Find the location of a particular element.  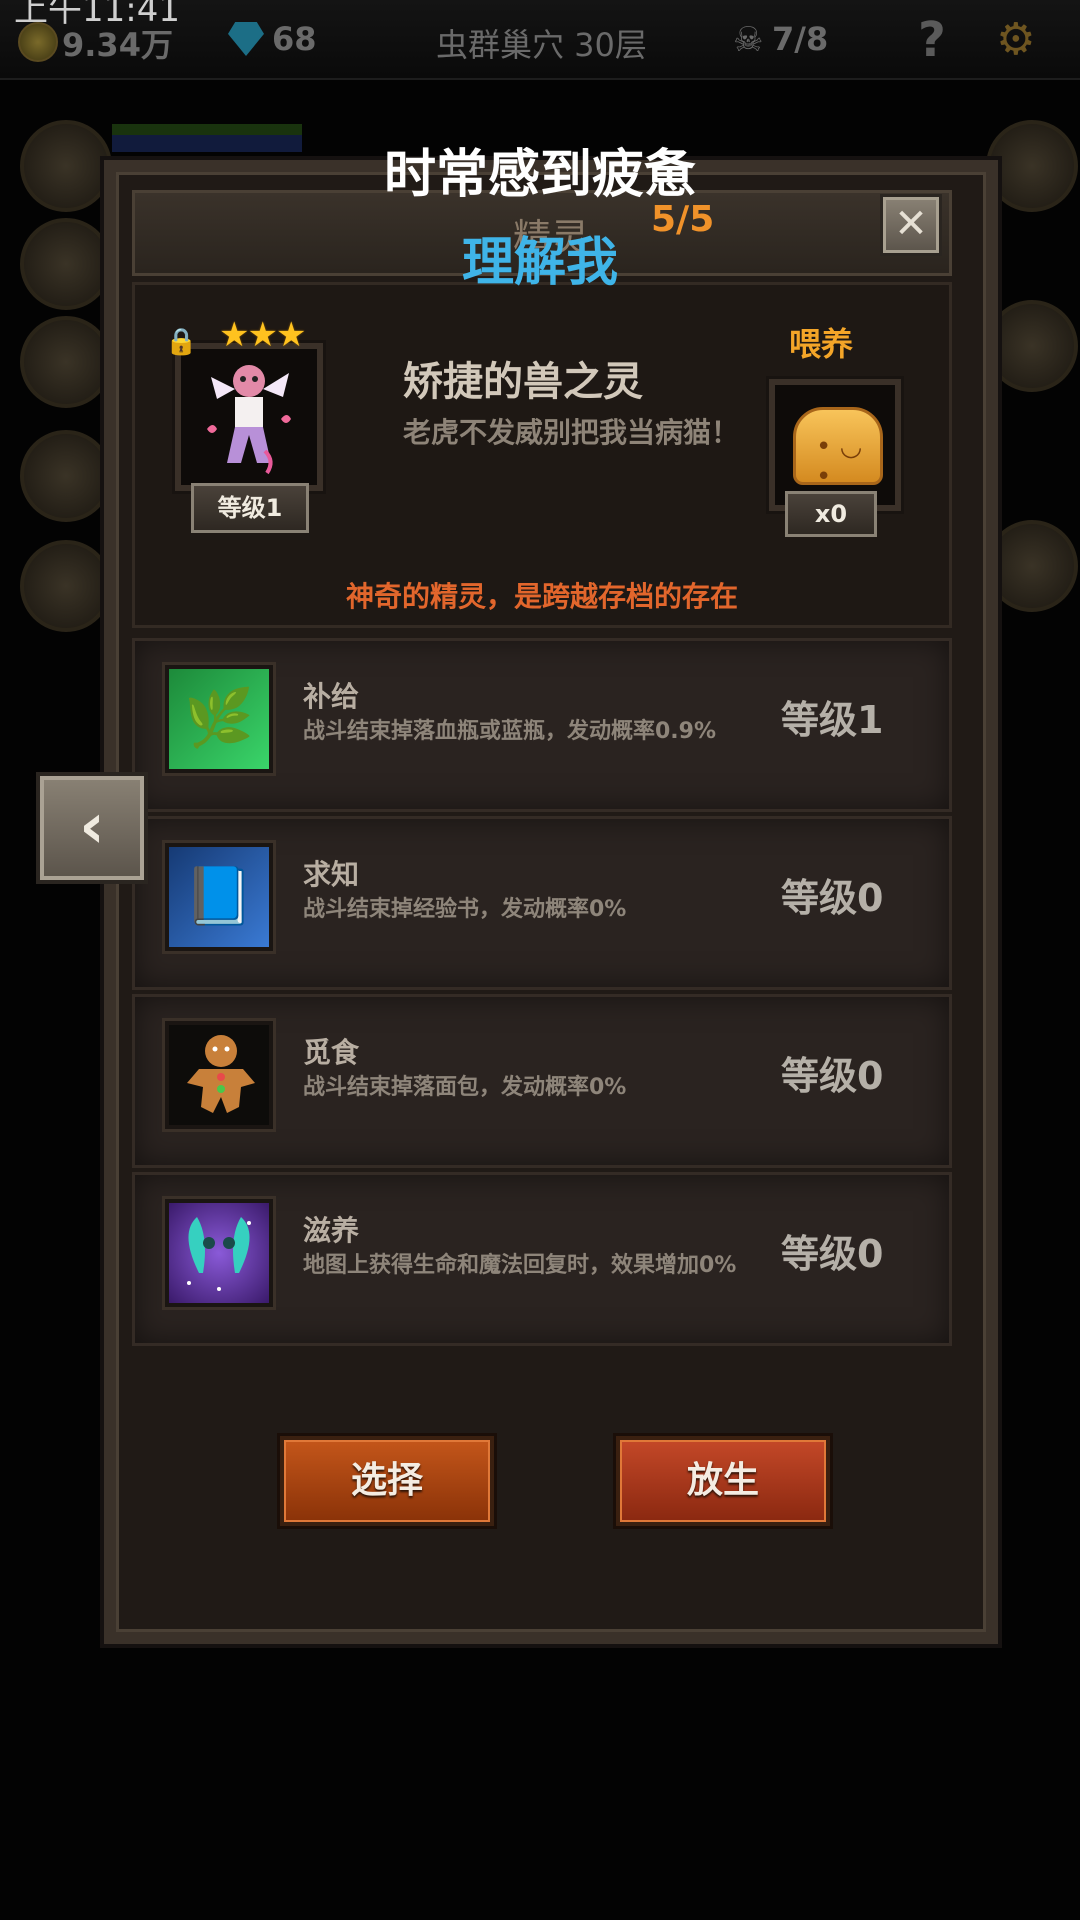

gem-amount: 68 is located at coordinates (294, 39).